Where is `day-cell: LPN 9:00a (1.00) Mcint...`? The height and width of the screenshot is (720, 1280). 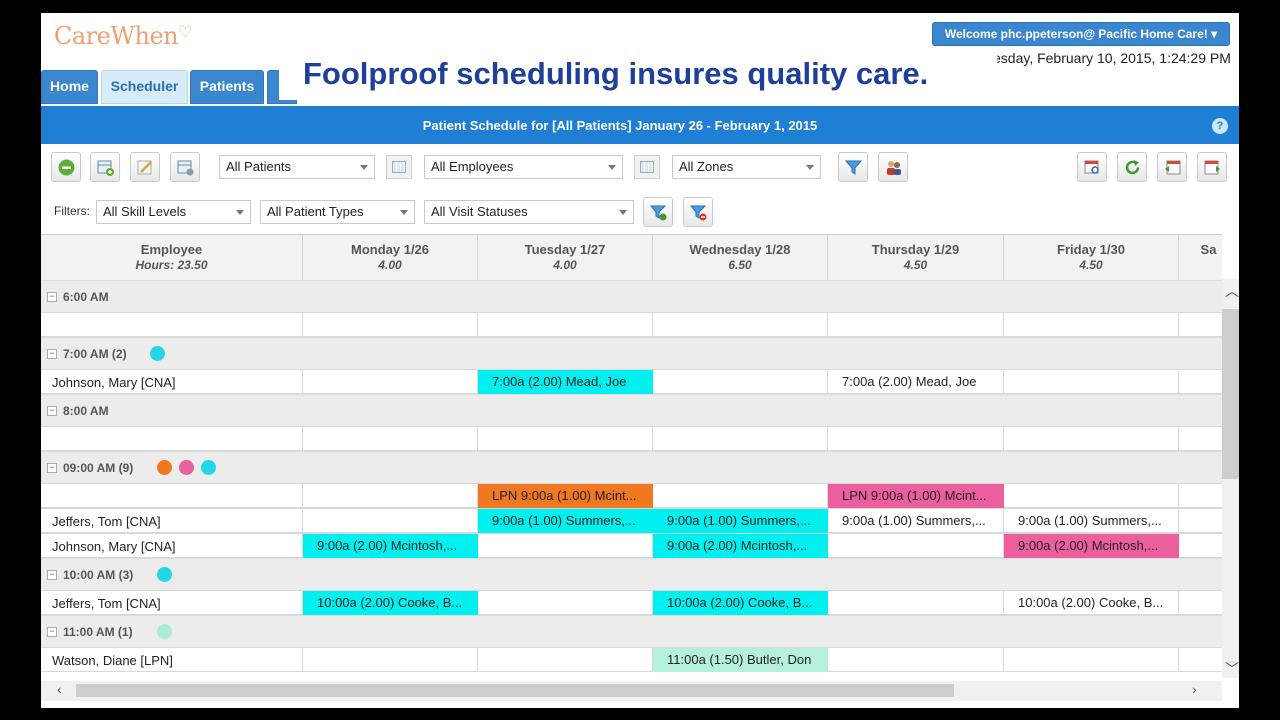 day-cell: LPN 9:00a (1.00) Mcint... is located at coordinates (916, 496).